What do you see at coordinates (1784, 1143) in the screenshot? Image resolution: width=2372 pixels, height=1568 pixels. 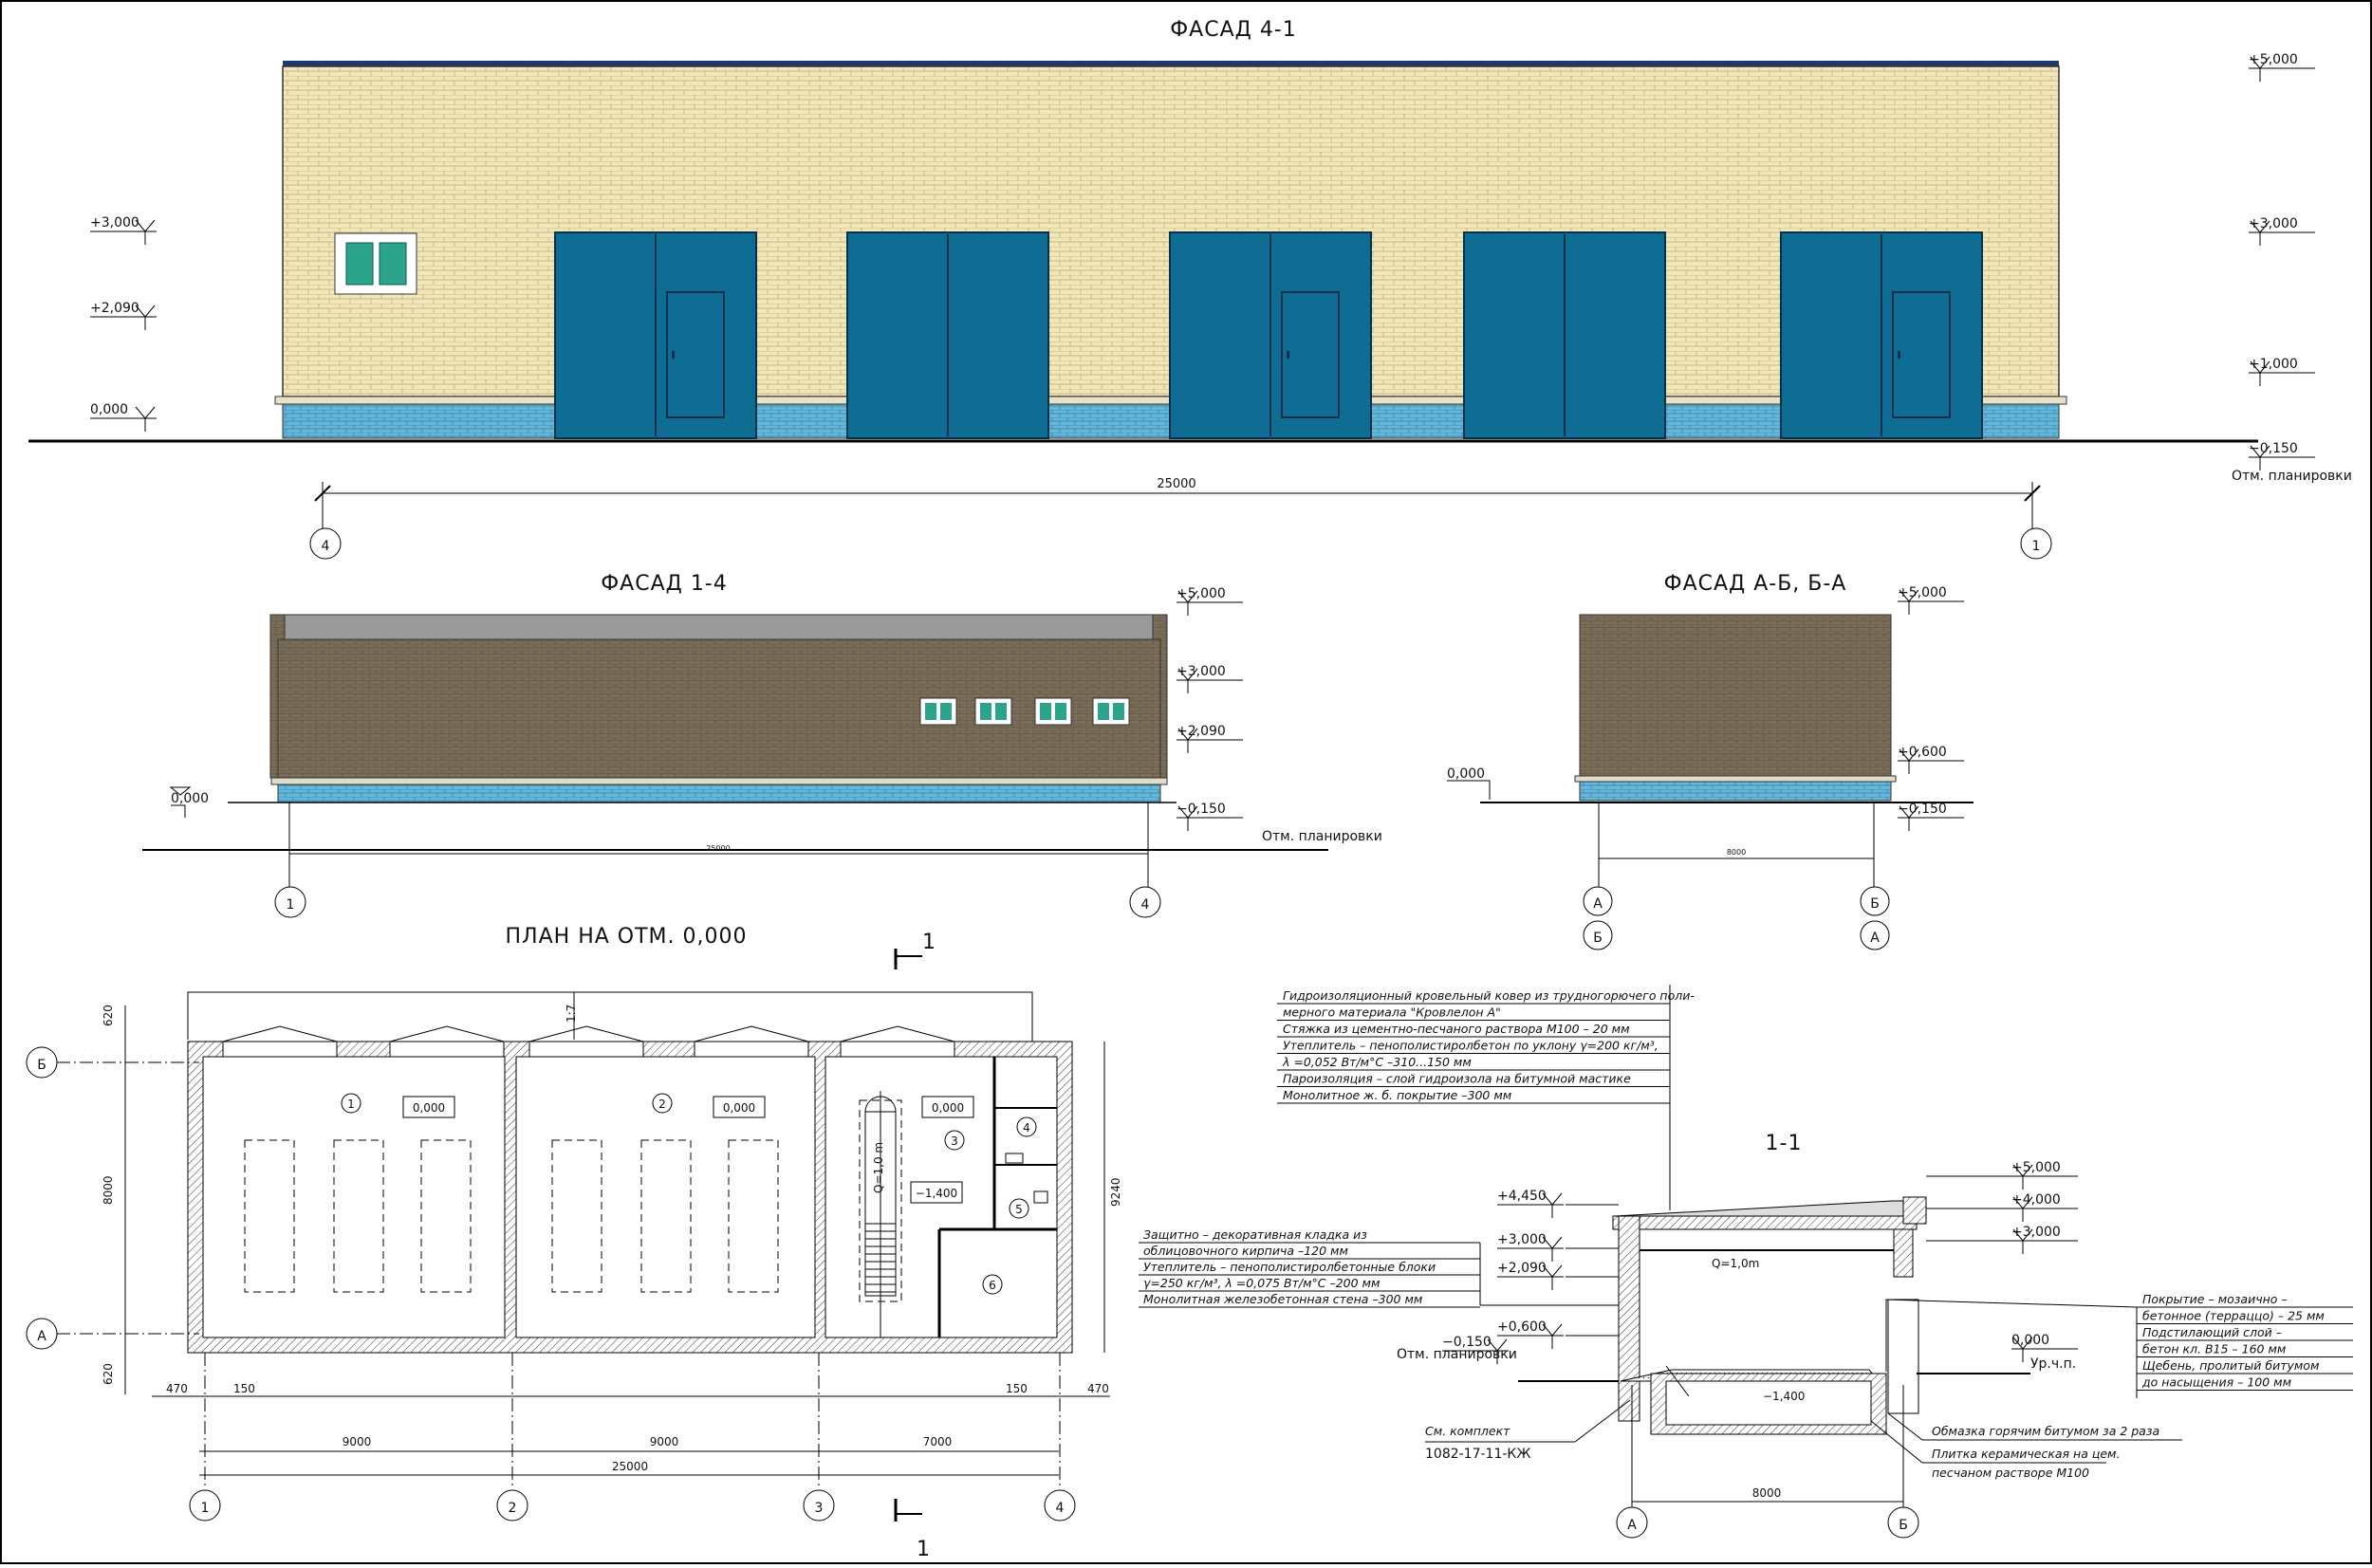 I see `section-title: 1-1` at bounding box center [1784, 1143].